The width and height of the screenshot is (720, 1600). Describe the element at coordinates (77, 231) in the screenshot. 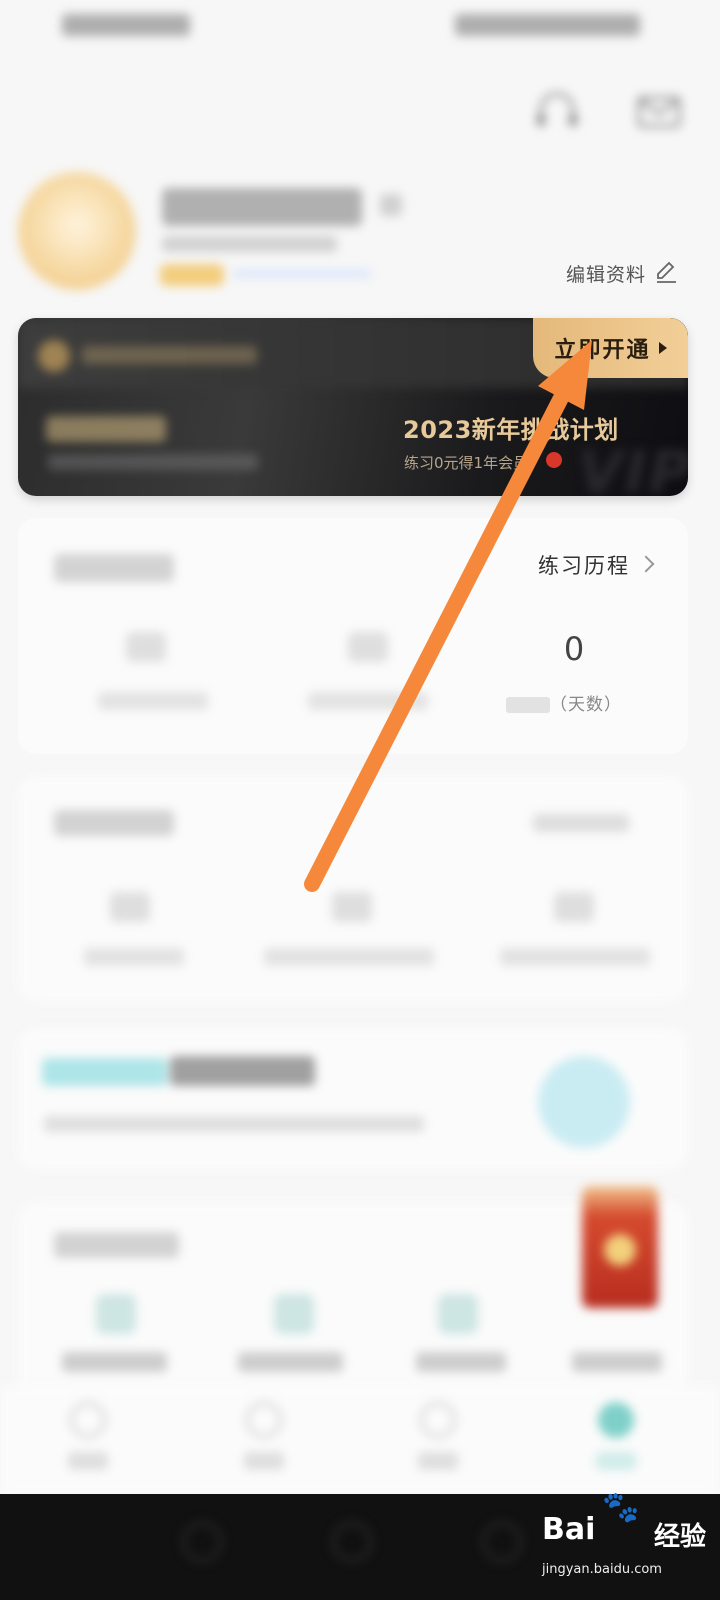

I see `avatar` at that location.